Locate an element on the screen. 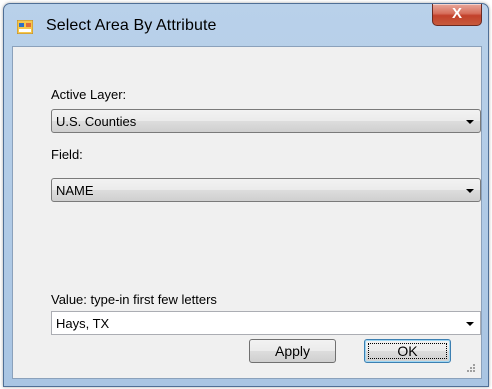 The image size is (492, 389). field-label: Field: is located at coordinates (67, 154).